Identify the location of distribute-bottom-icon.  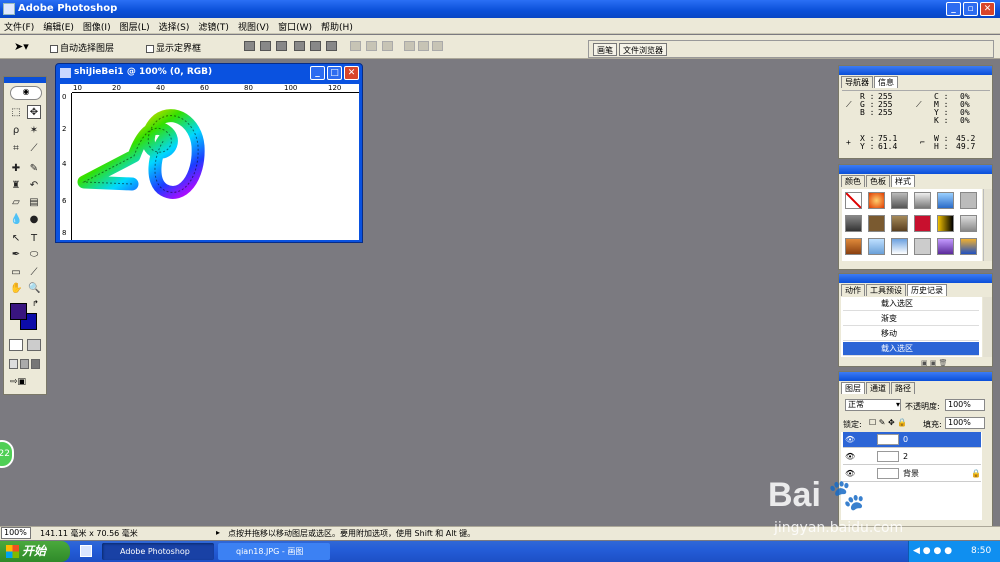
(387, 46).